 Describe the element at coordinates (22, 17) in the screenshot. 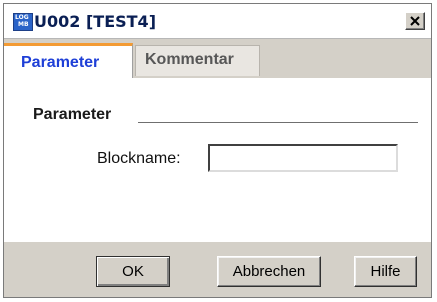

I see `app-icon-text-top: LOG` at that location.